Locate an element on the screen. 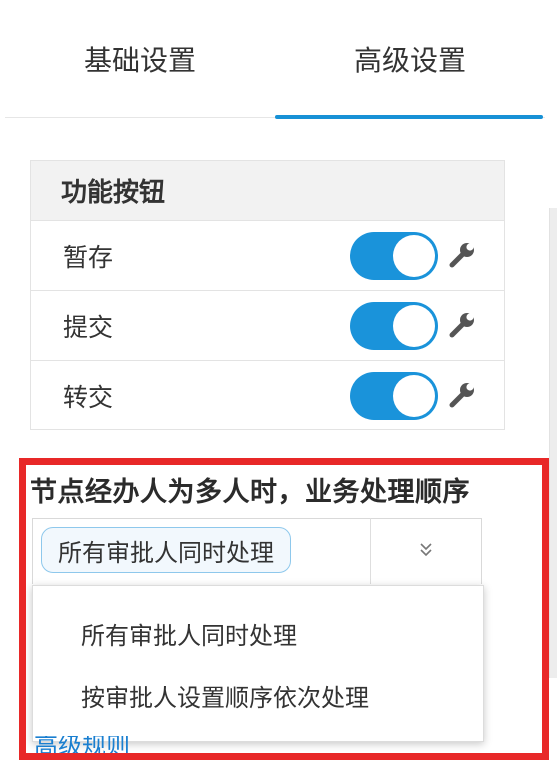  save-draft-toggle is located at coordinates (394, 256).